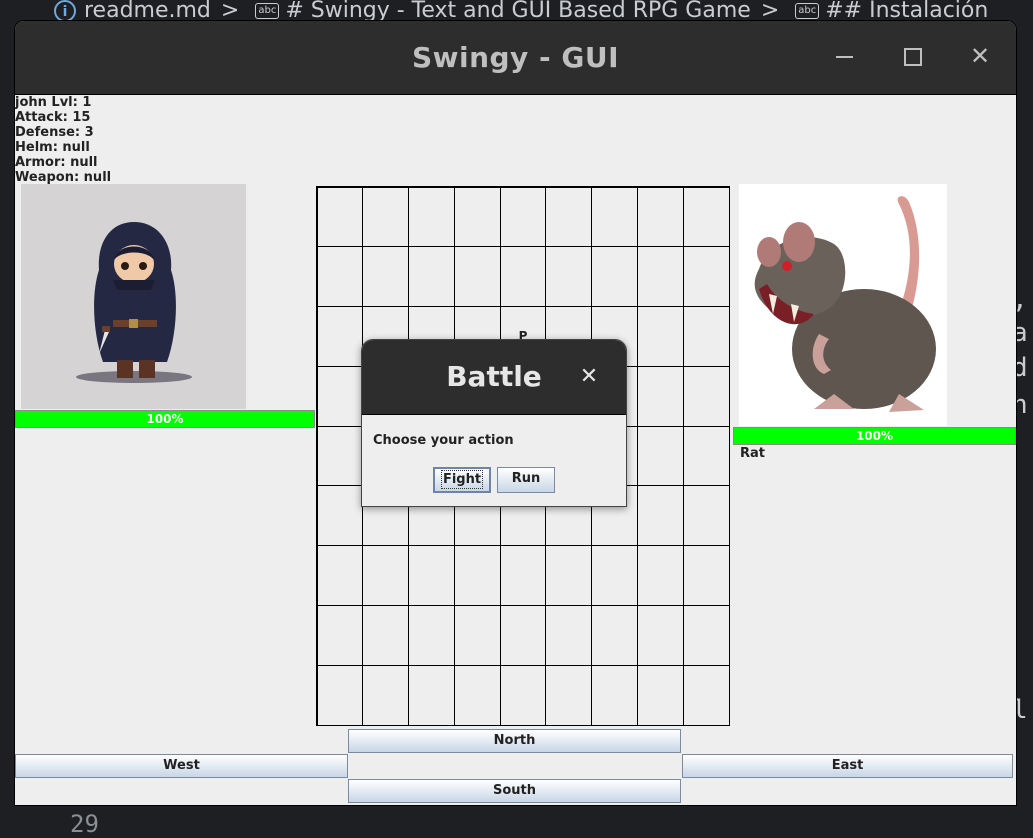 The image size is (1033, 838). Describe the element at coordinates (53, 102) in the screenshot. I see `hero-name-level: john Lvl: 1` at that location.